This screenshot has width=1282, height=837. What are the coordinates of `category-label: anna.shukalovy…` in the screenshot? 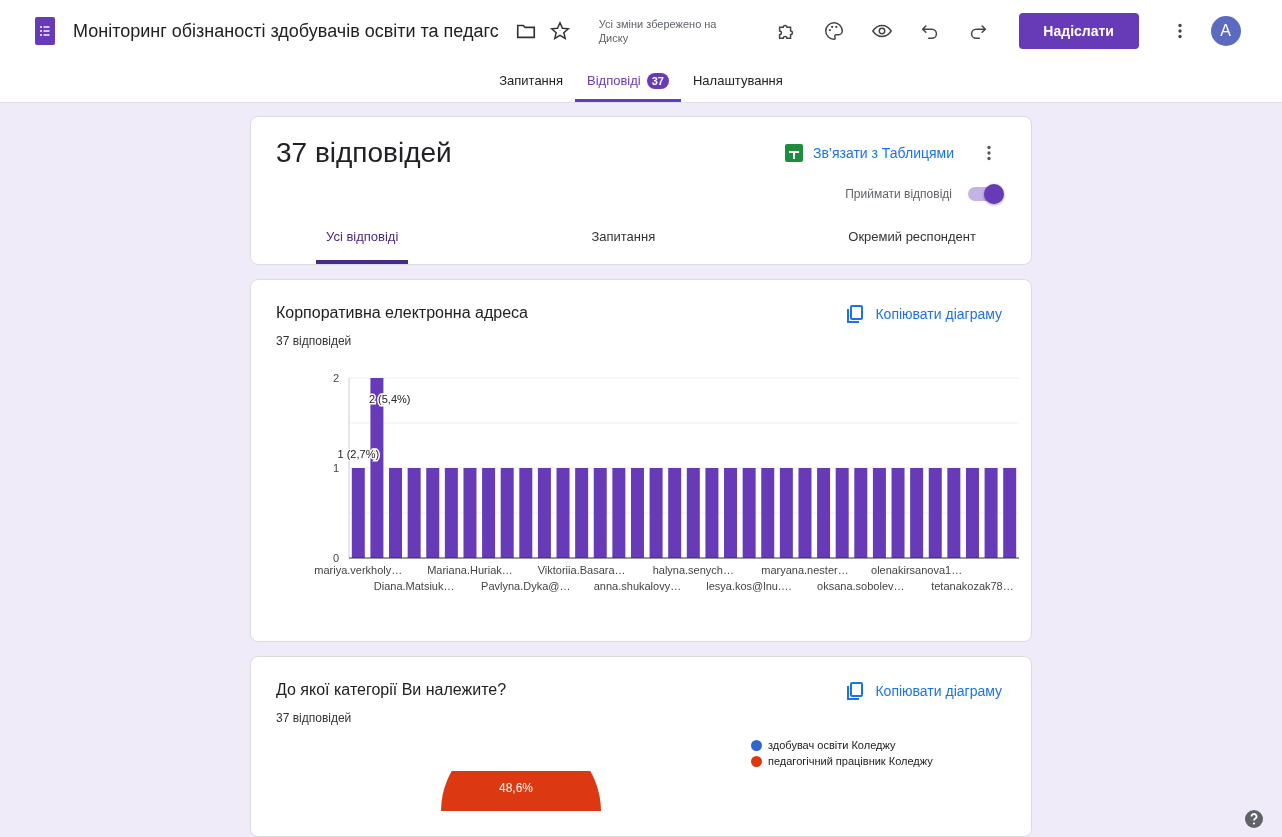 It's located at (637, 586).